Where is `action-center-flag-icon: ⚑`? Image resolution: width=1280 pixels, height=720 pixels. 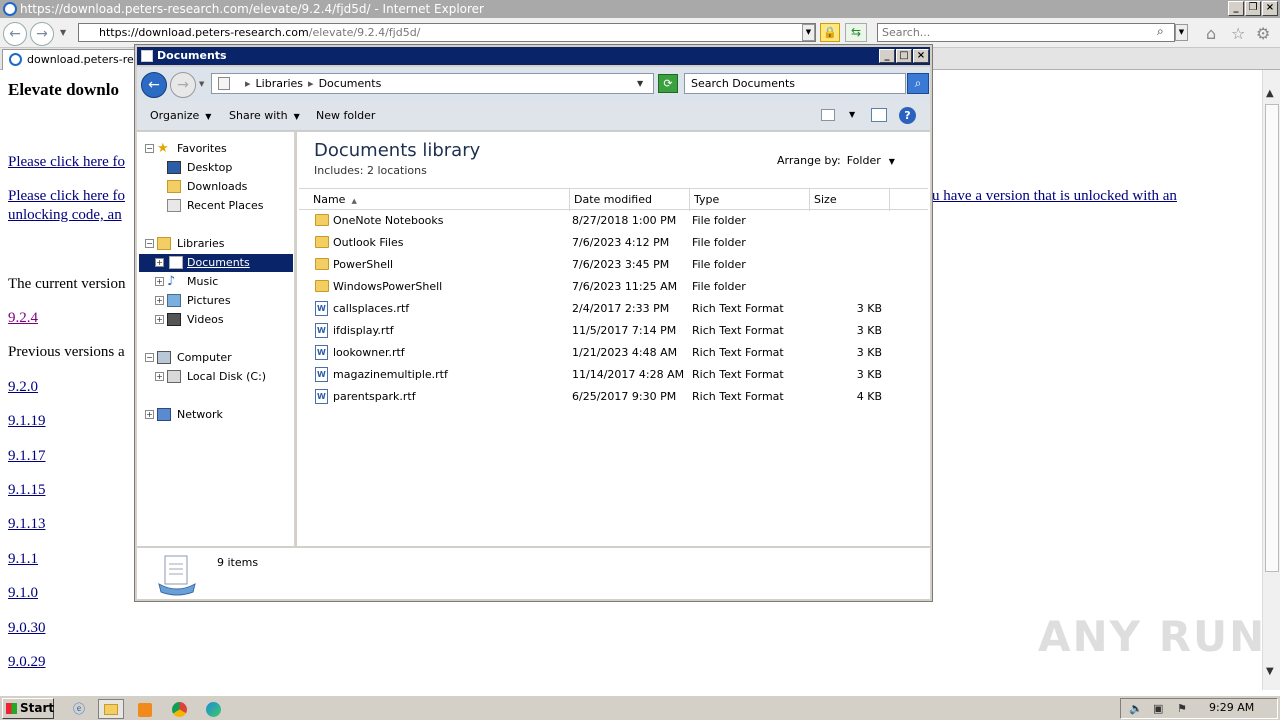
action-center-flag-icon: ⚑ is located at coordinates (1184, 708).